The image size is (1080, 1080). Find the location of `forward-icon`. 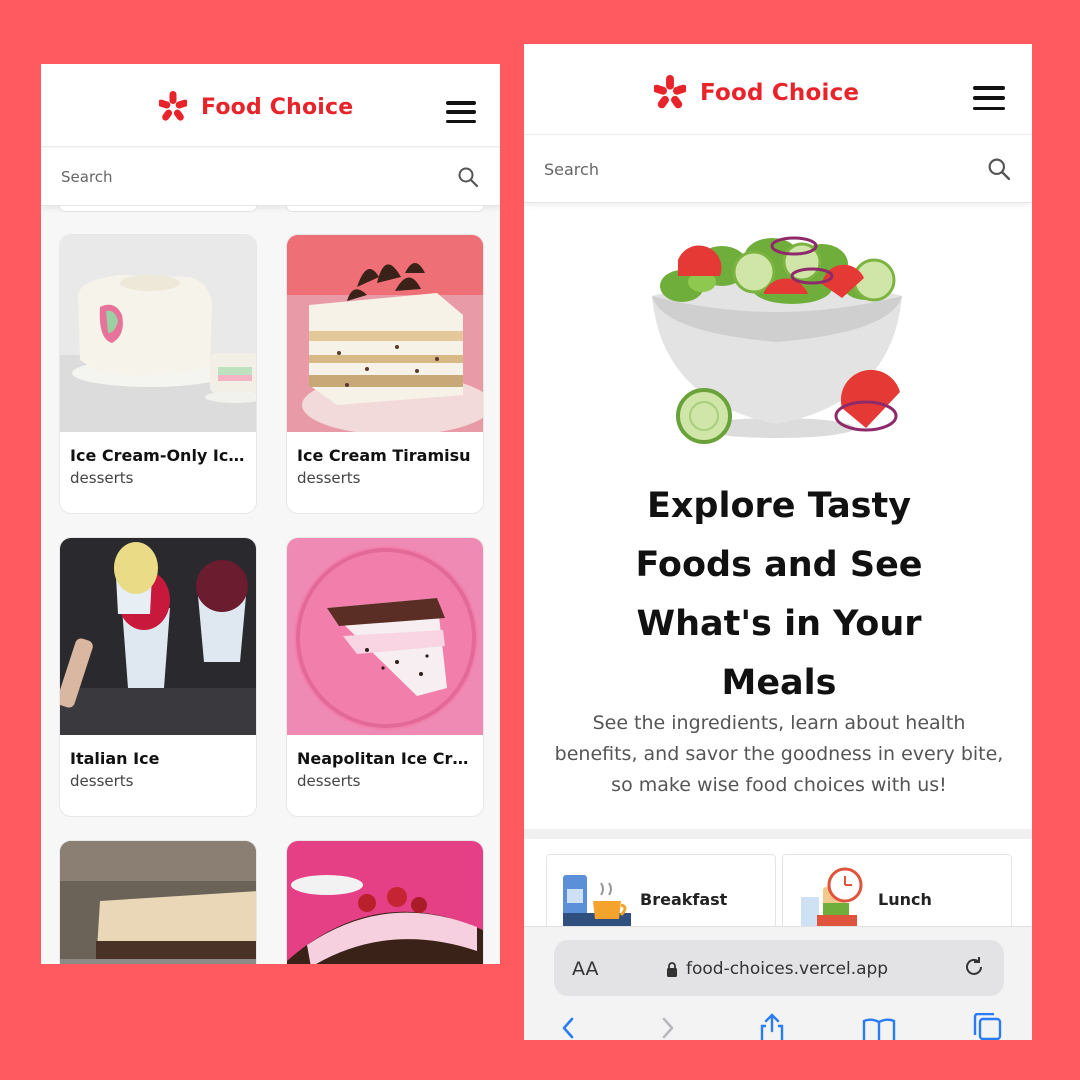

forward-icon is located at coordinates (668, 1026).